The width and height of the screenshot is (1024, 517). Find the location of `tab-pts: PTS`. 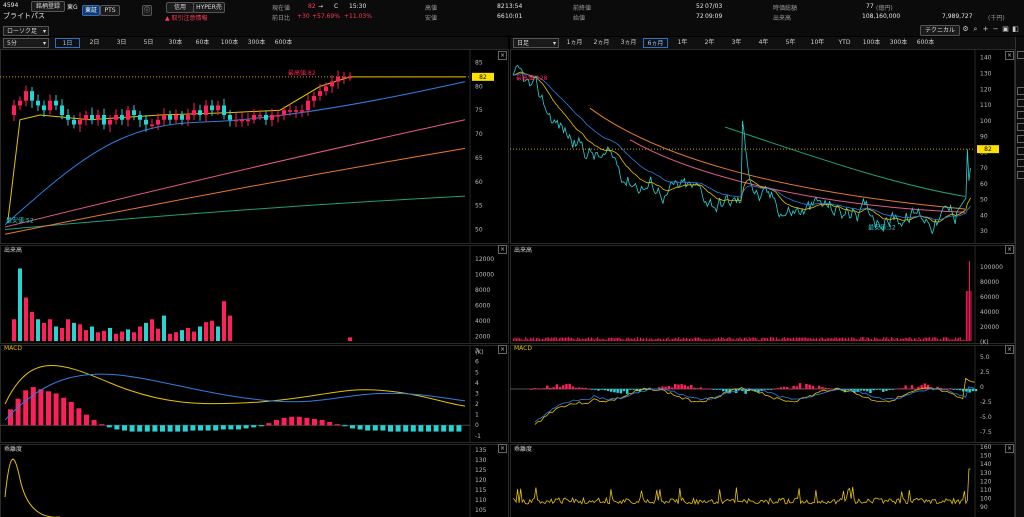

tab-pts: PTS is located at coordinates (110, 10).